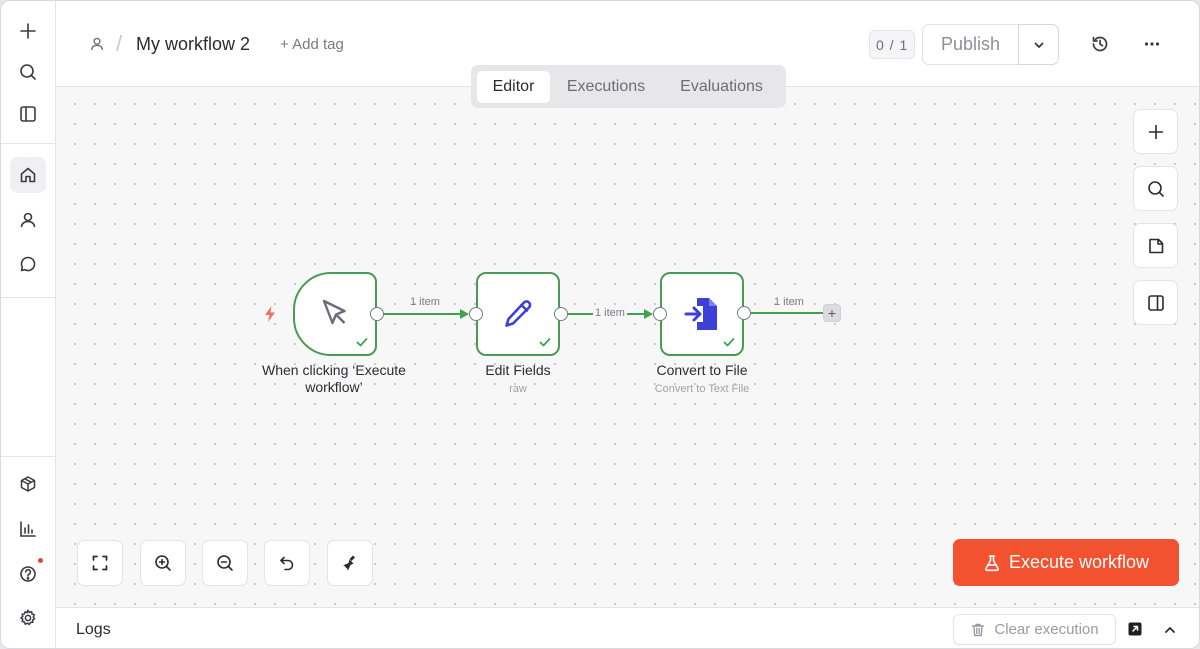 The height and width of the screenshot is (649, 1200). I want to click on sticky-note-icon, so click(1155, 245).